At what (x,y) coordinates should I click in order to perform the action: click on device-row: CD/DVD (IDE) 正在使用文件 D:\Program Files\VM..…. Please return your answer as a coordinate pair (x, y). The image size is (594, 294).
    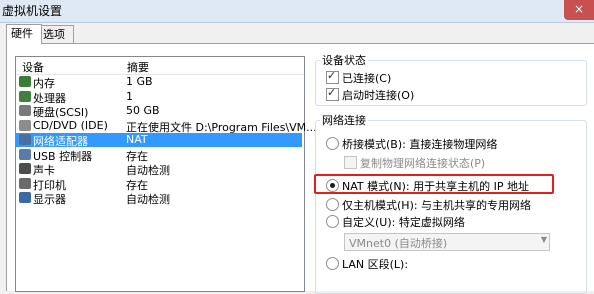
    Looking at the image, I should click on (166, 126).